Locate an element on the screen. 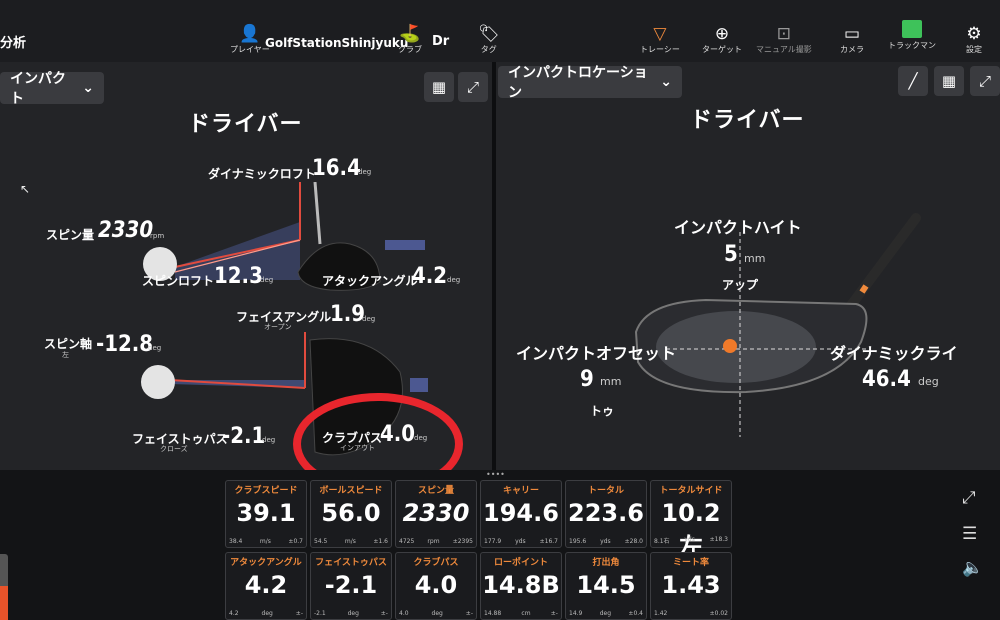  metric-value: 223.6 is located at coordinates (606, 513).